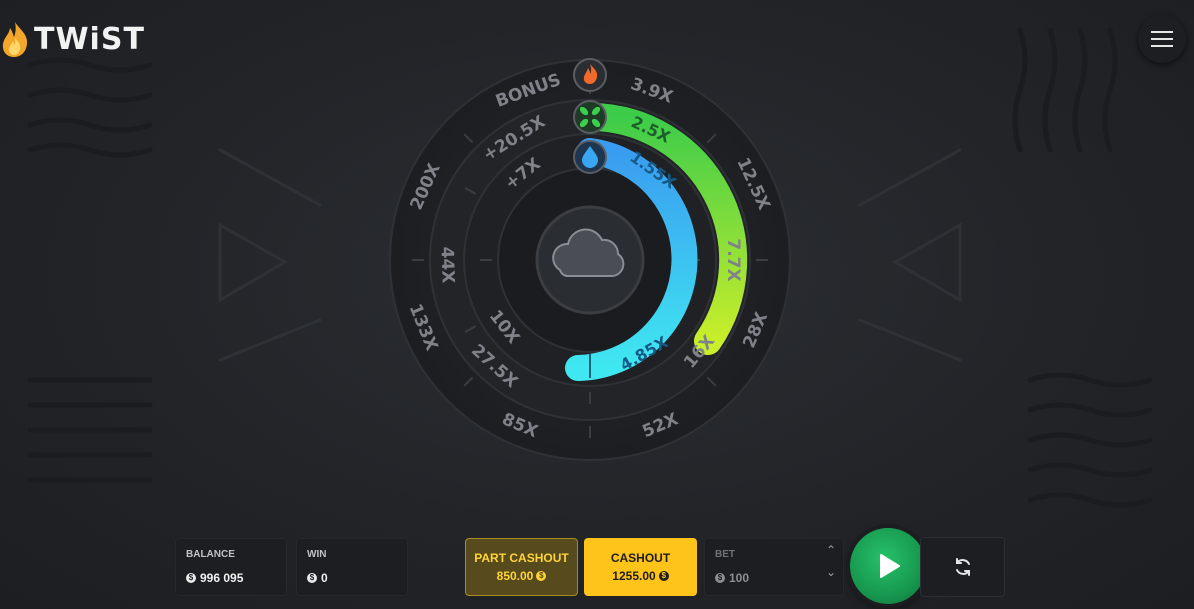  Describe the element at coordinates (515, 576) in the screenshot. I see `part-cashout-value: 850.00` at that location.